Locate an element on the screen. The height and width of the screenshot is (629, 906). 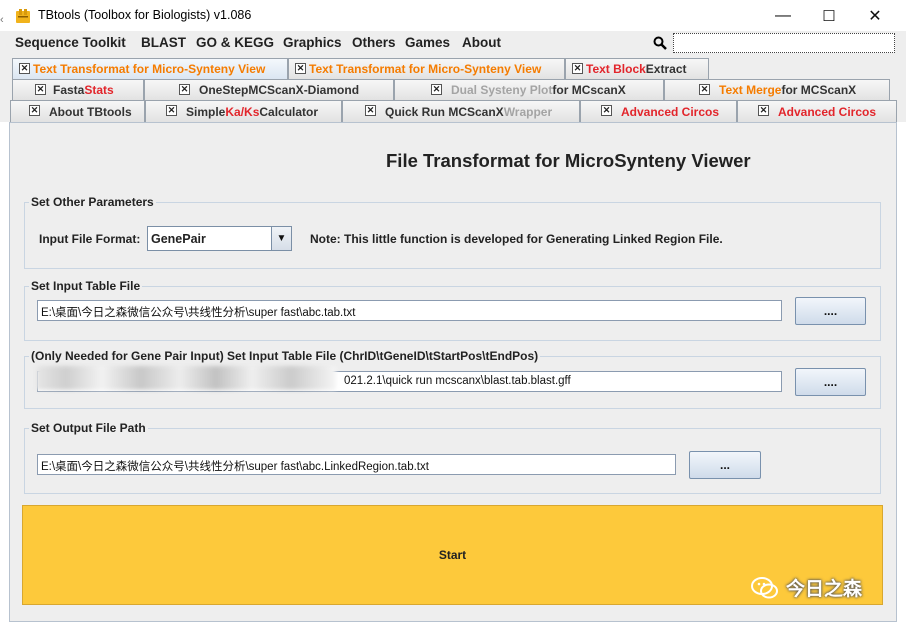
input-format-label: Input File Format: is located at coordinates (90, 239).